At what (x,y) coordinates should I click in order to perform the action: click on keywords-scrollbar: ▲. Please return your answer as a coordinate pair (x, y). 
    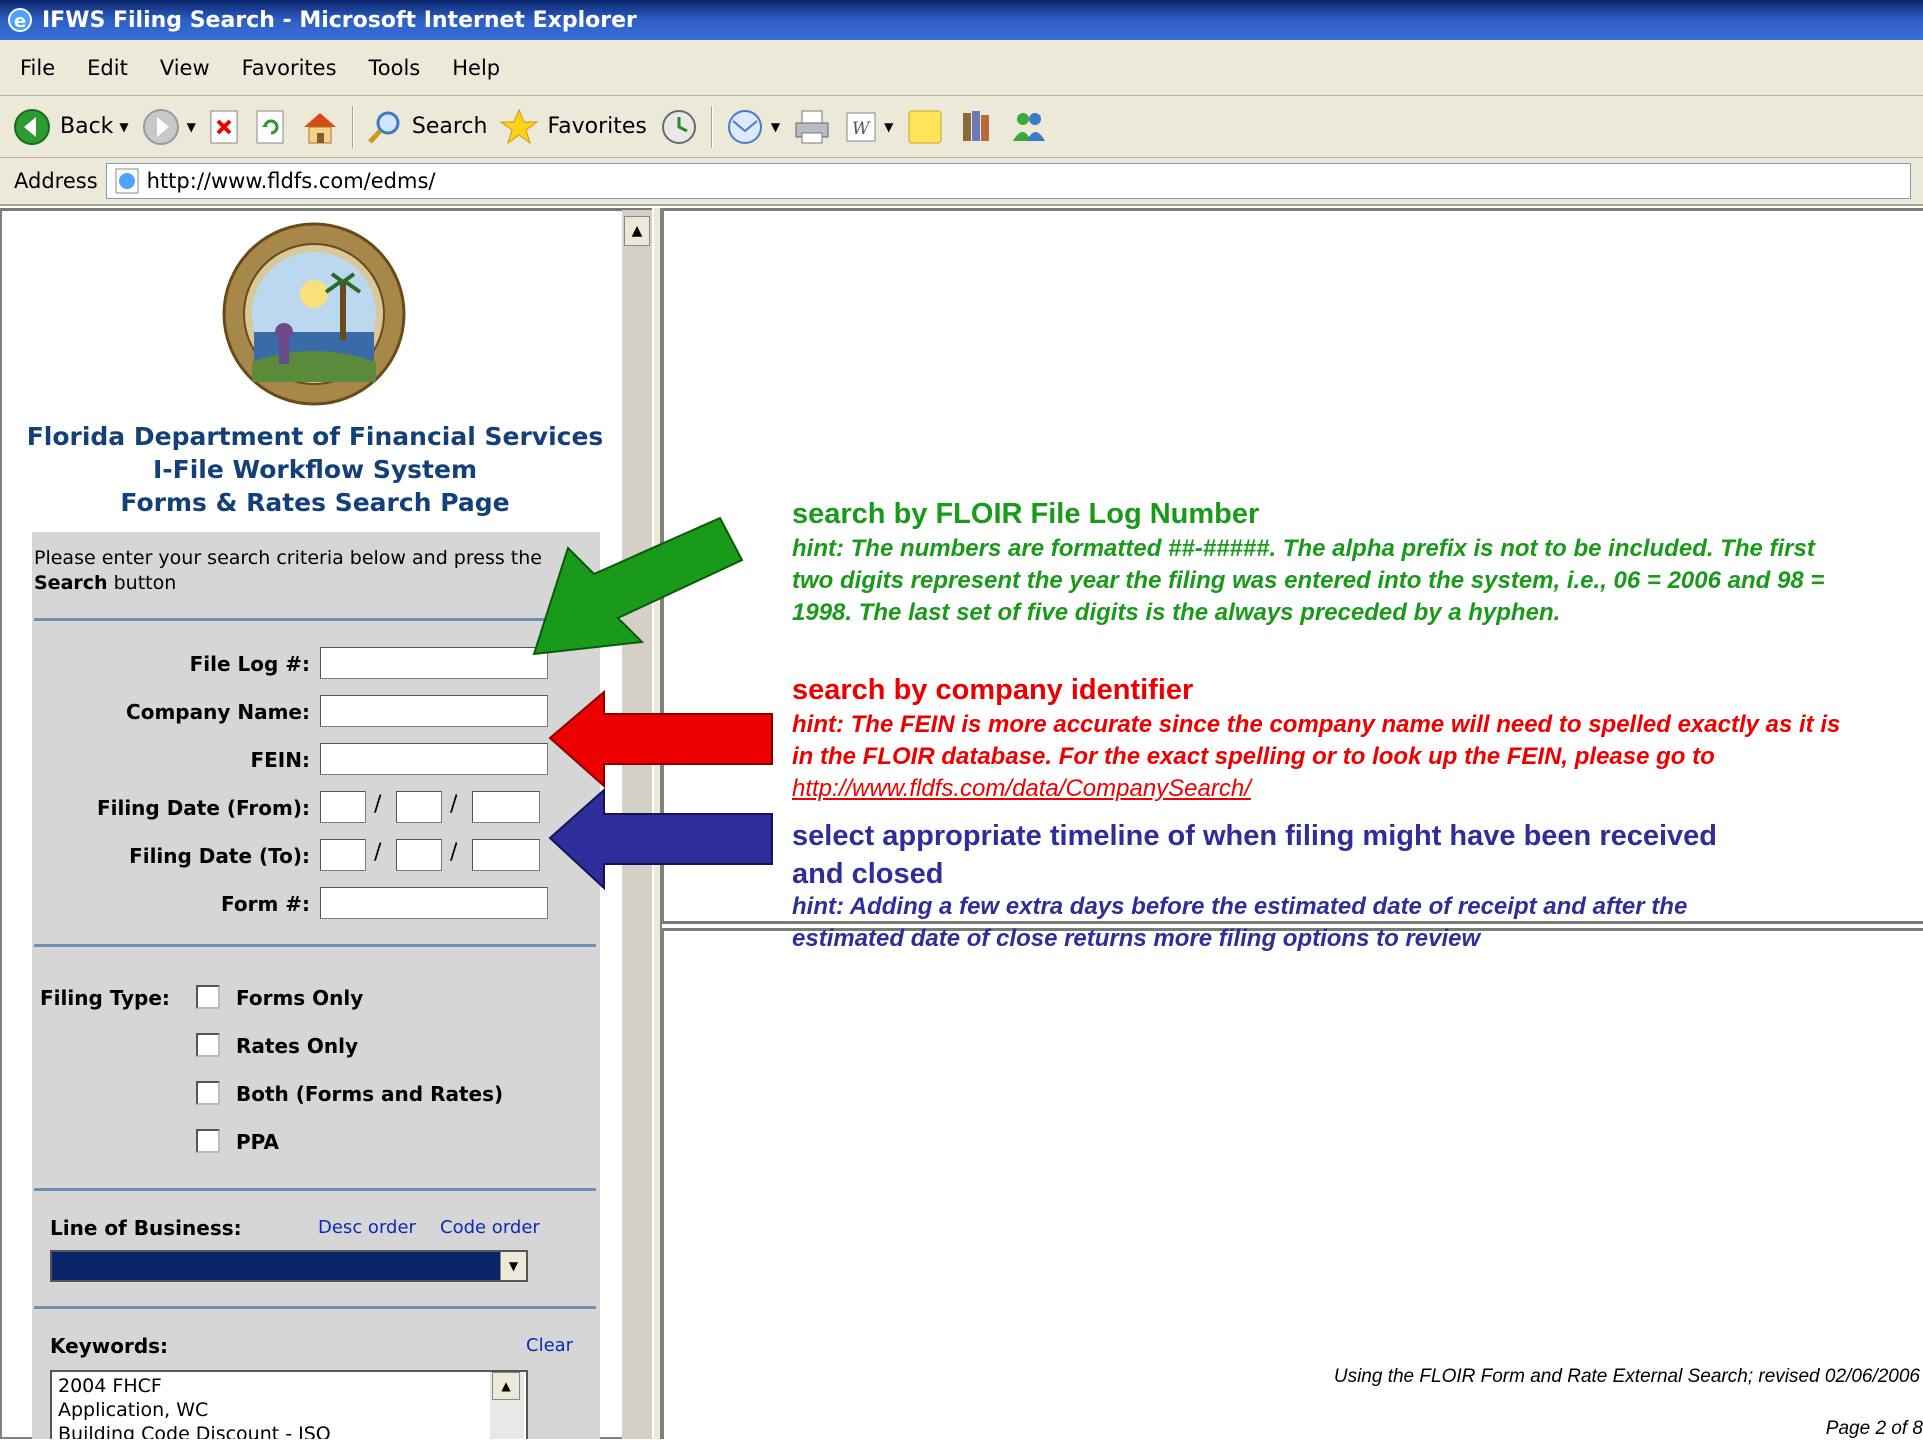
    Looking at the image, I should click on (507, 1405).